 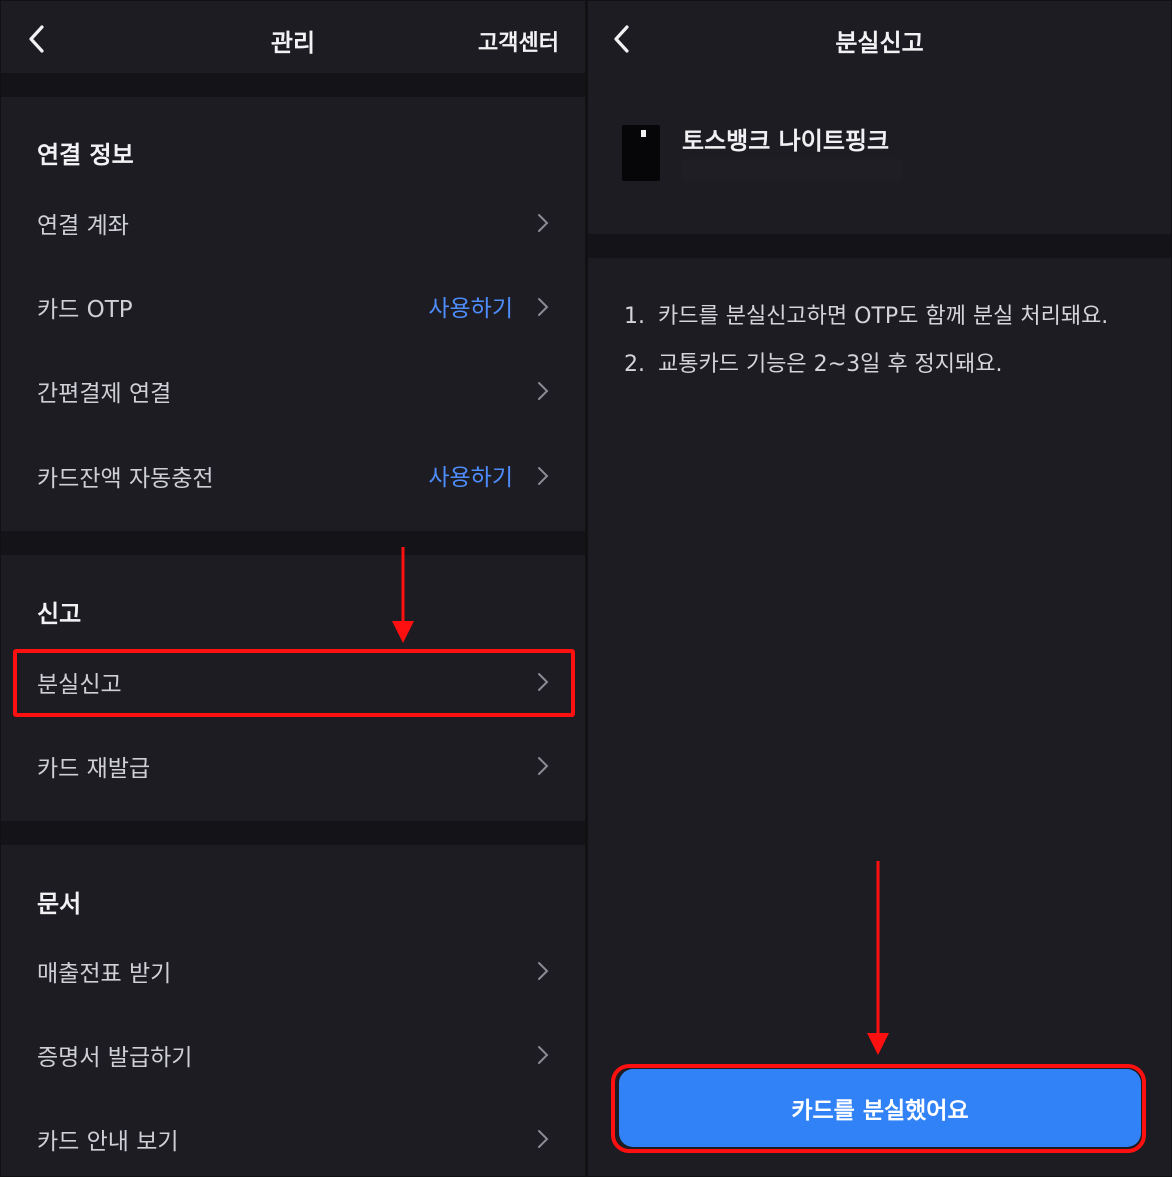 I want to click on menu-item-linked-account: 연결 계좌, so click(x=293, y=223).